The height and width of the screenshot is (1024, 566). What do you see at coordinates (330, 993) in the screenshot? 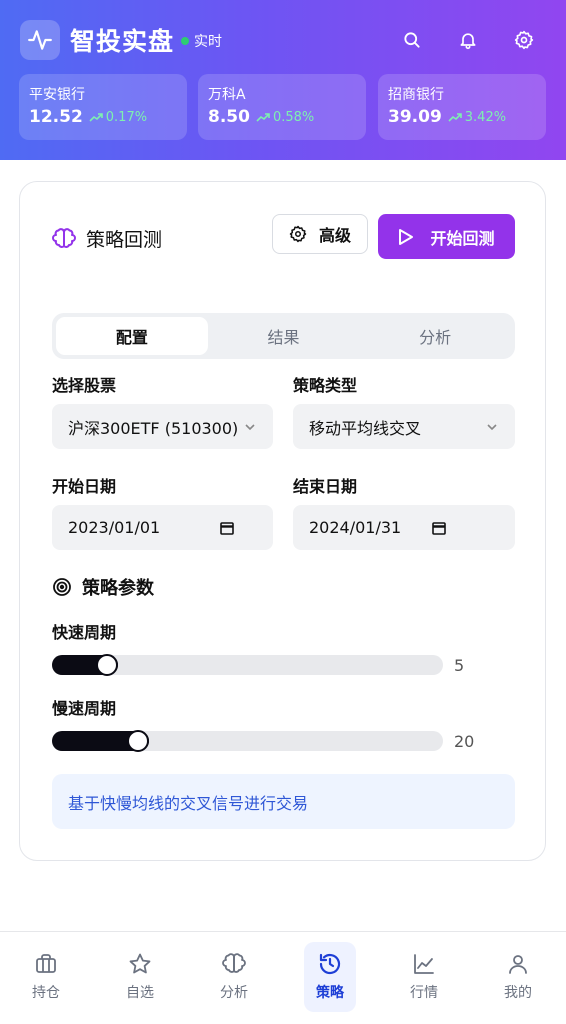
I see `nav-label: 策略` at bounding box center [330, 993].